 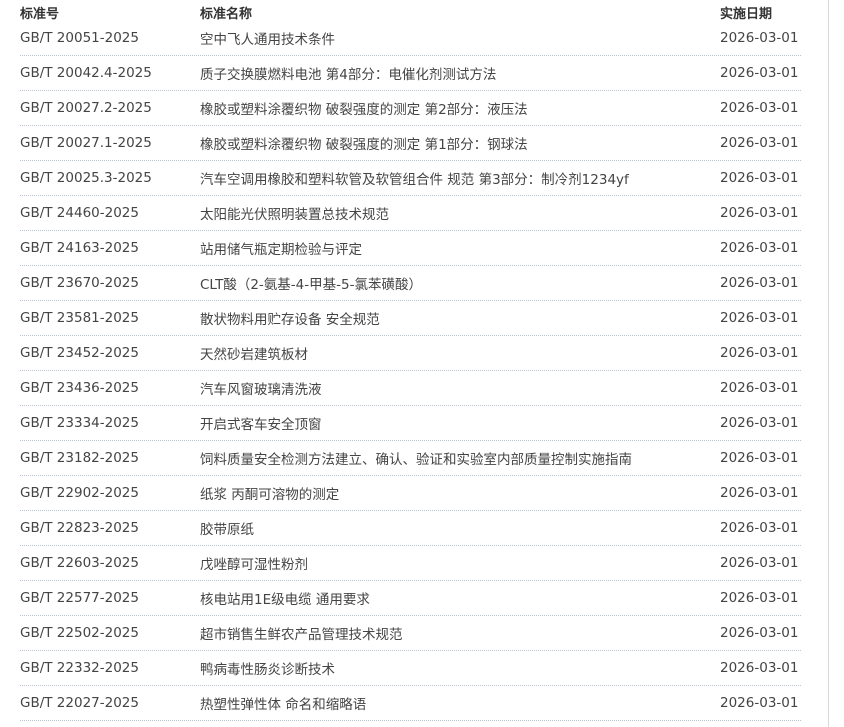 What do you see at coordinates (460, 563) in the screenshot?
I see `standard-name-link: 戊唑醇可湿性粉剂` at bounding box center [460, 563].